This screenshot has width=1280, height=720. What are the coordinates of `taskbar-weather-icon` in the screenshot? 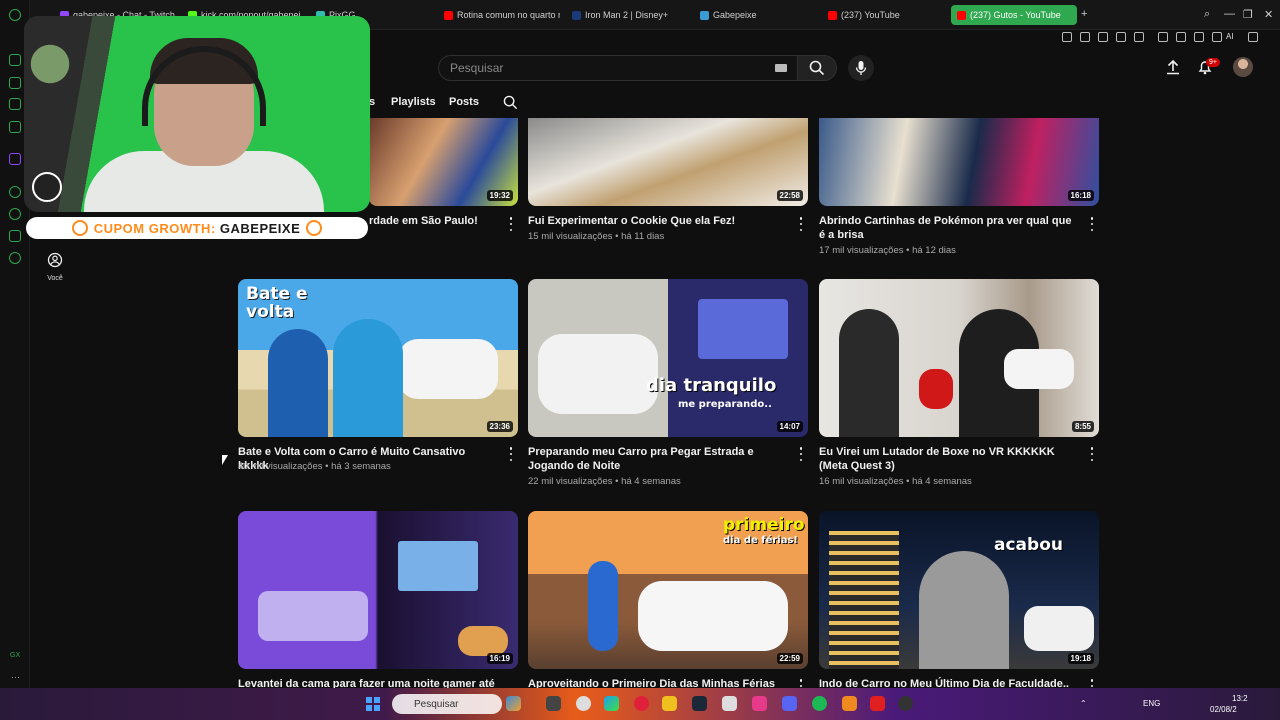 It's located at (513, 703).